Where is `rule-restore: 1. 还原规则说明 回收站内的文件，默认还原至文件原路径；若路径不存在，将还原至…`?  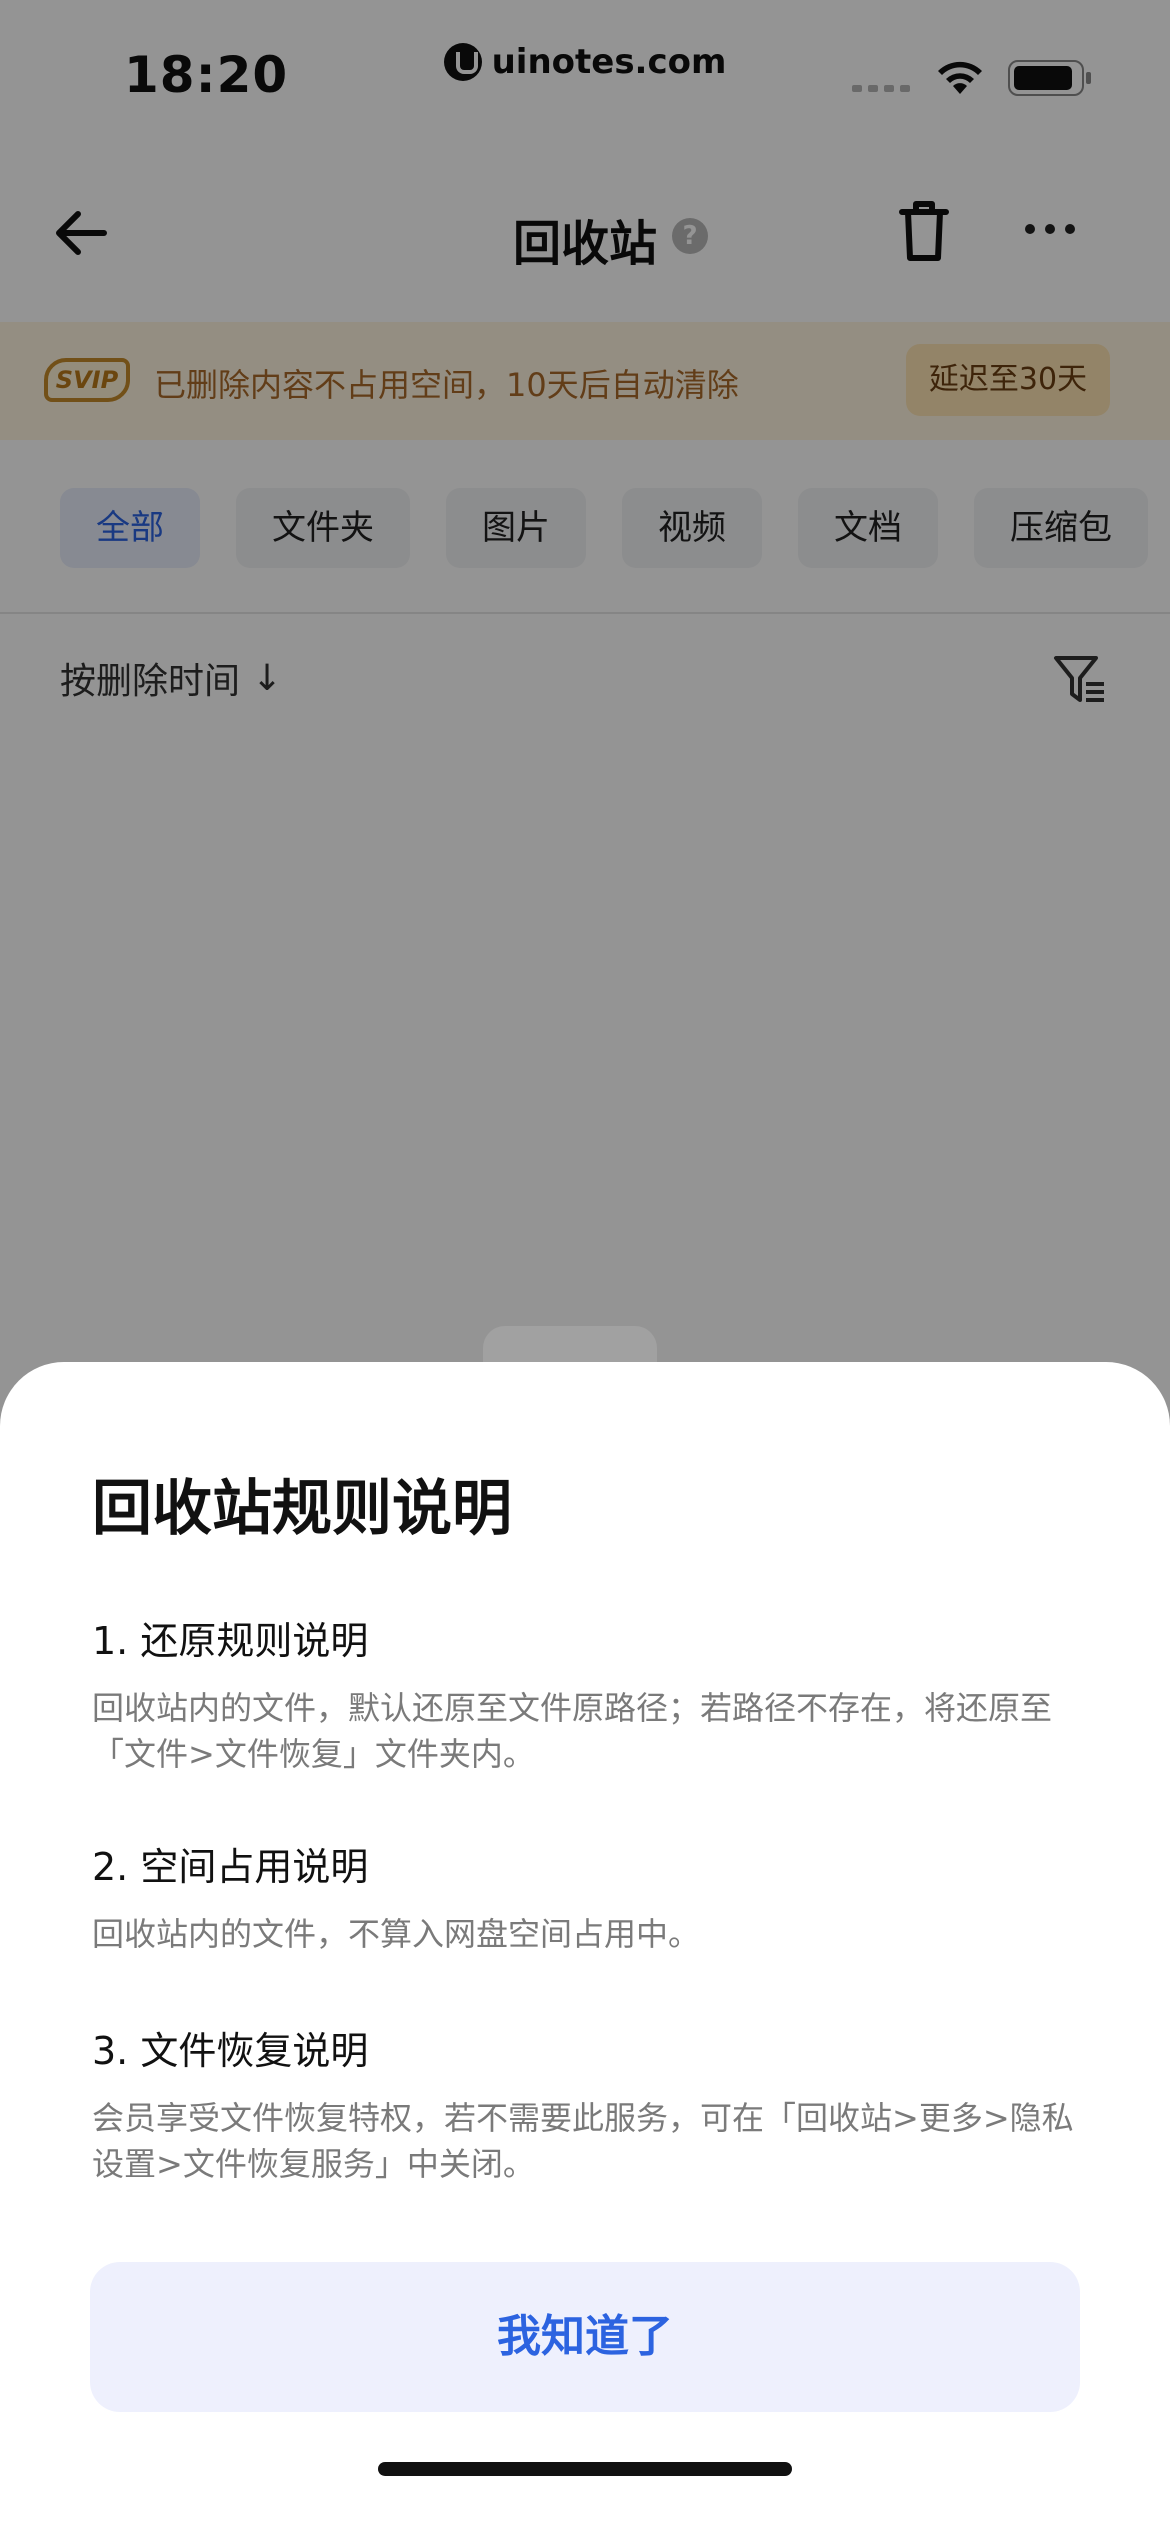
rule-restore: 1. 还原规则说明 回收站内的文件，默认还原至文件原路径；若路径不存在，将还原至… is located at coordinates (587, 1693).